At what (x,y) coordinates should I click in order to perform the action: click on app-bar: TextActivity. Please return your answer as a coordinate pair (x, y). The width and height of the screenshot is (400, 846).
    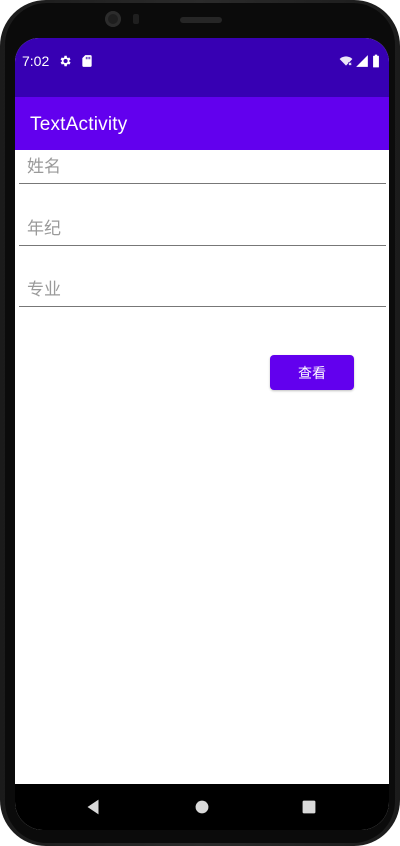
    Looking at the image, I should click on (202, 123).